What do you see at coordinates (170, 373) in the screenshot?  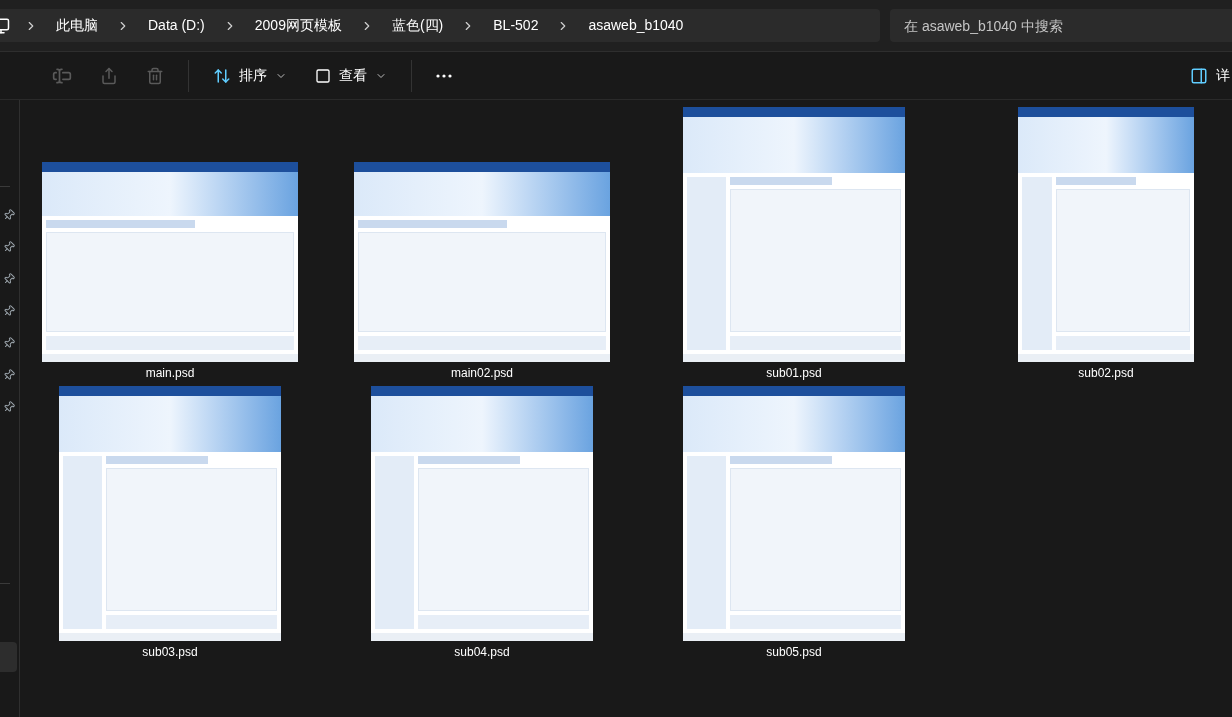 I see `file-name: main.psd` at bounding box center [170, 373].